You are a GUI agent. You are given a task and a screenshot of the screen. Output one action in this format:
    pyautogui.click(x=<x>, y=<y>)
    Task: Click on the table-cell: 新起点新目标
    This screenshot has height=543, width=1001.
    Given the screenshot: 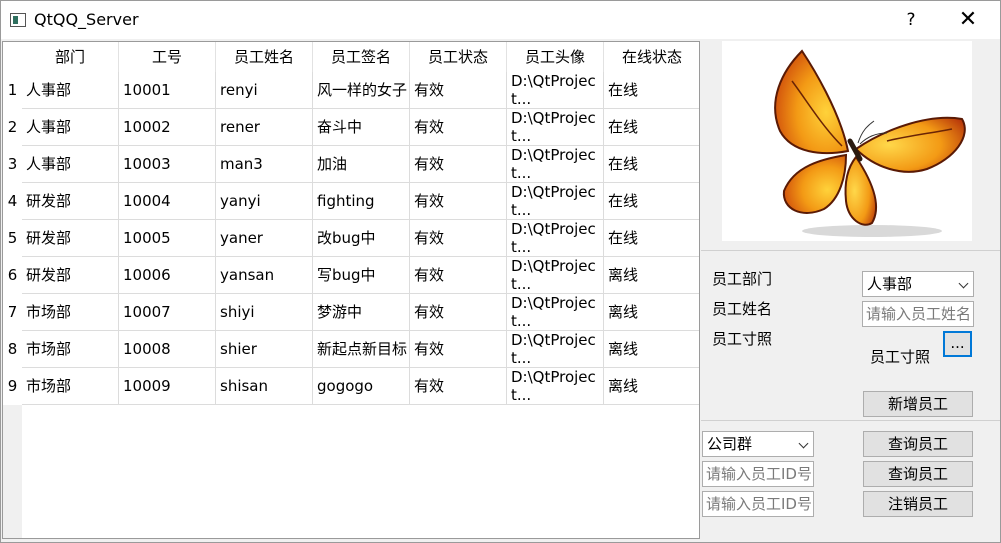 What is the action you would take?
    pyautogui.click(x=361, y=349)
    